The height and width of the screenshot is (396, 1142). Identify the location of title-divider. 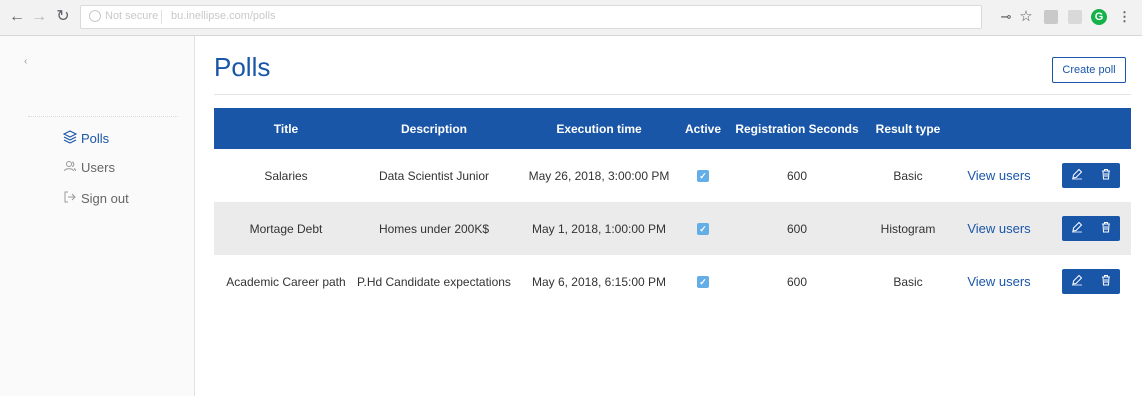
(672, 94).